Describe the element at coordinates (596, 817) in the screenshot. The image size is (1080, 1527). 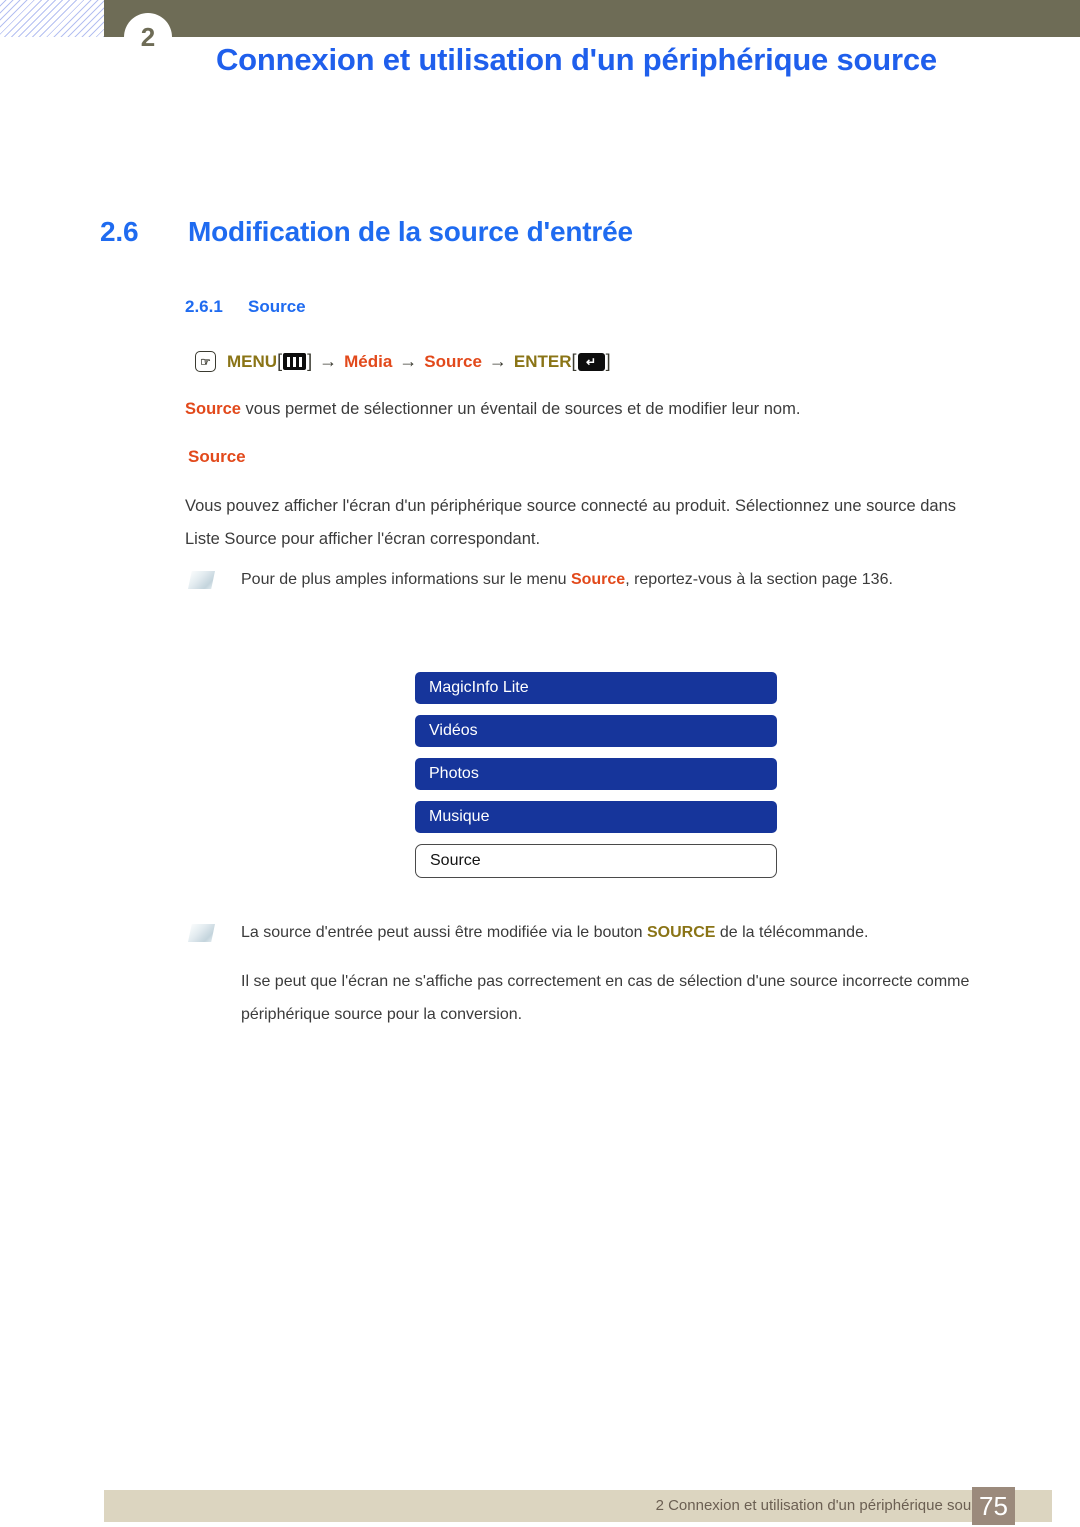
I see `osd-item-musique: Musique` at that location.